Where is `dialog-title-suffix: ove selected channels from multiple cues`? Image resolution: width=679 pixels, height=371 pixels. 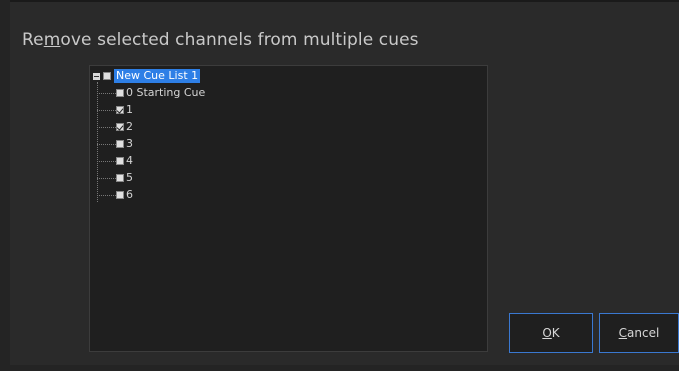
dialog-title-suffix: ove selected channels from multiple cues is located at coordinates (239, 40).